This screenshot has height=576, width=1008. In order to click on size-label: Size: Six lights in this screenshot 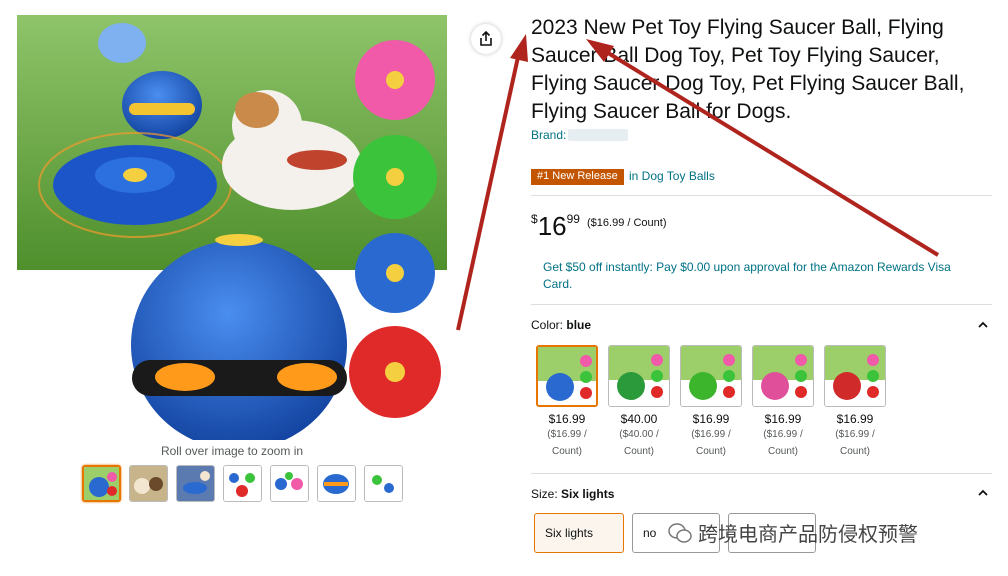, I will do `click(573, 494)`.